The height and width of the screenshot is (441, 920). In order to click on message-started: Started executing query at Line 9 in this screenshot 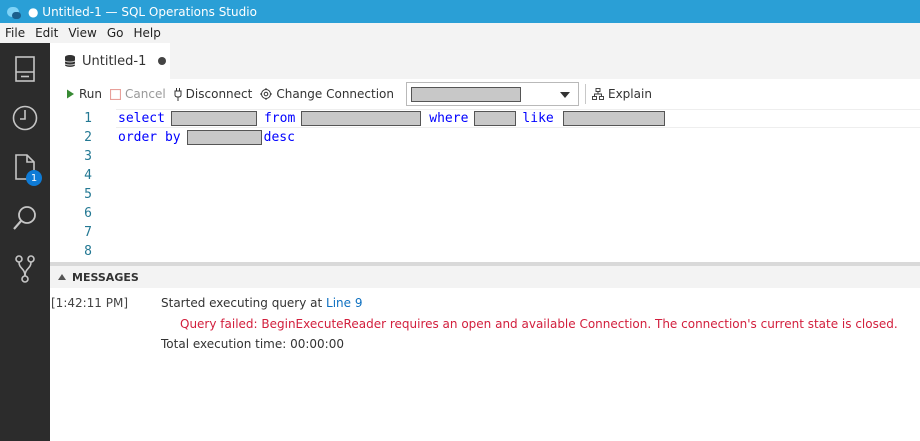, I will do `click(262, 303)`.